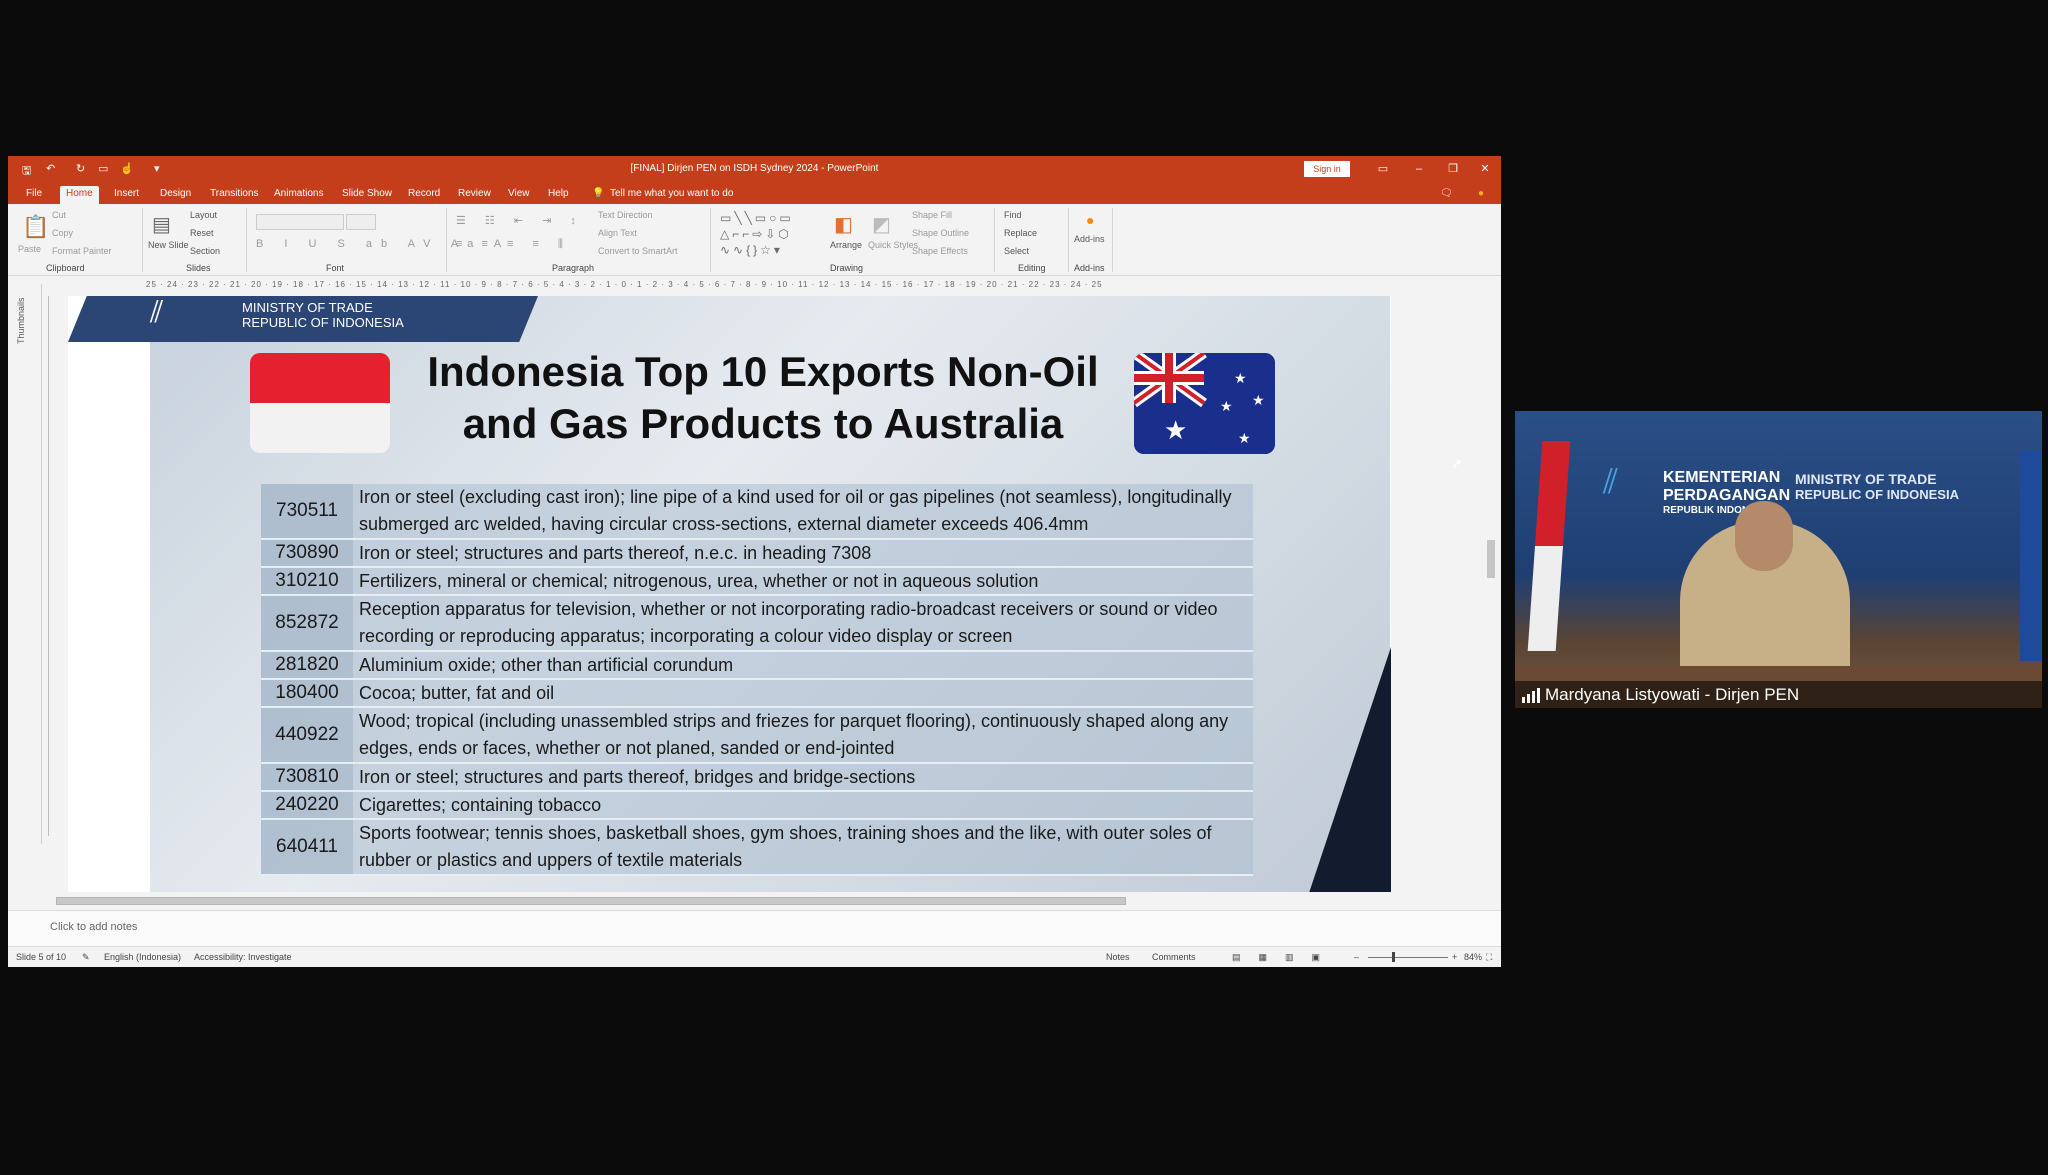  I want to click on font-name-box, so click(300, 222).